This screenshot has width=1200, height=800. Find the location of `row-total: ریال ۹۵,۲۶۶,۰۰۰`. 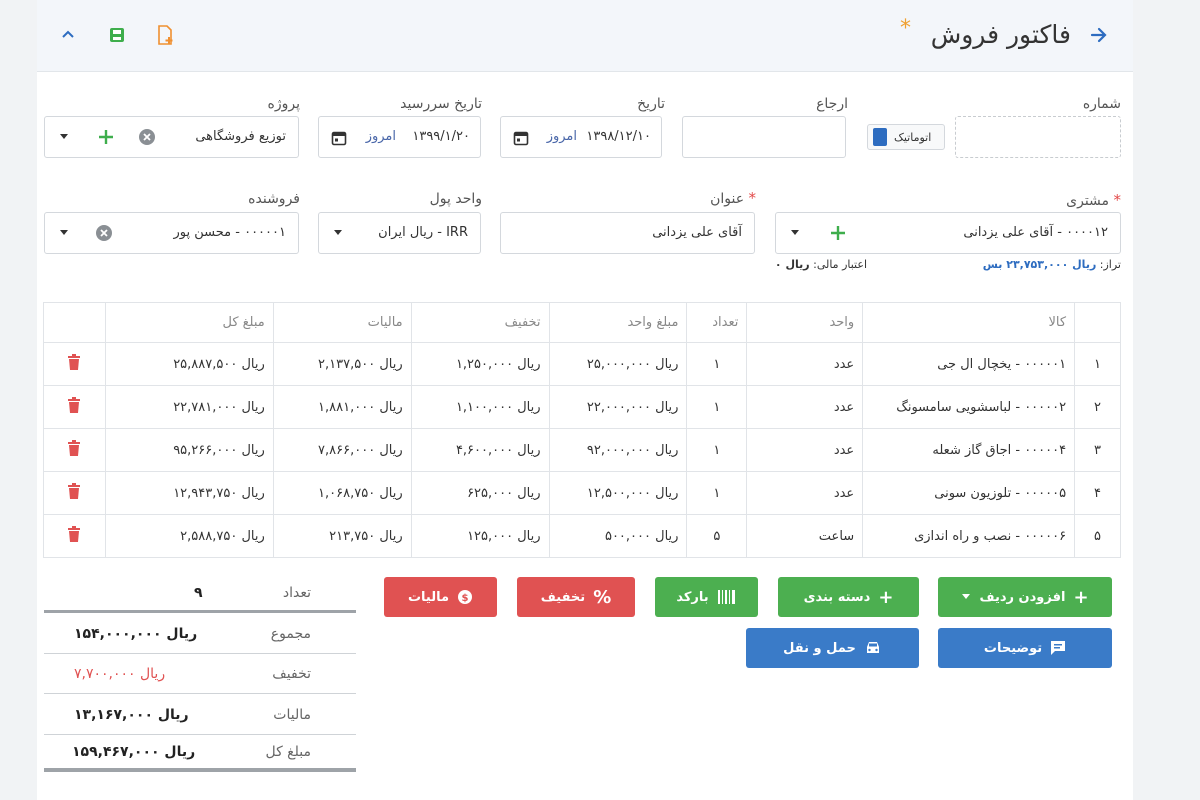

row-total: ریال ۹۵,۲۶۶,۰۰۰ is located at coordinates (189, 450).